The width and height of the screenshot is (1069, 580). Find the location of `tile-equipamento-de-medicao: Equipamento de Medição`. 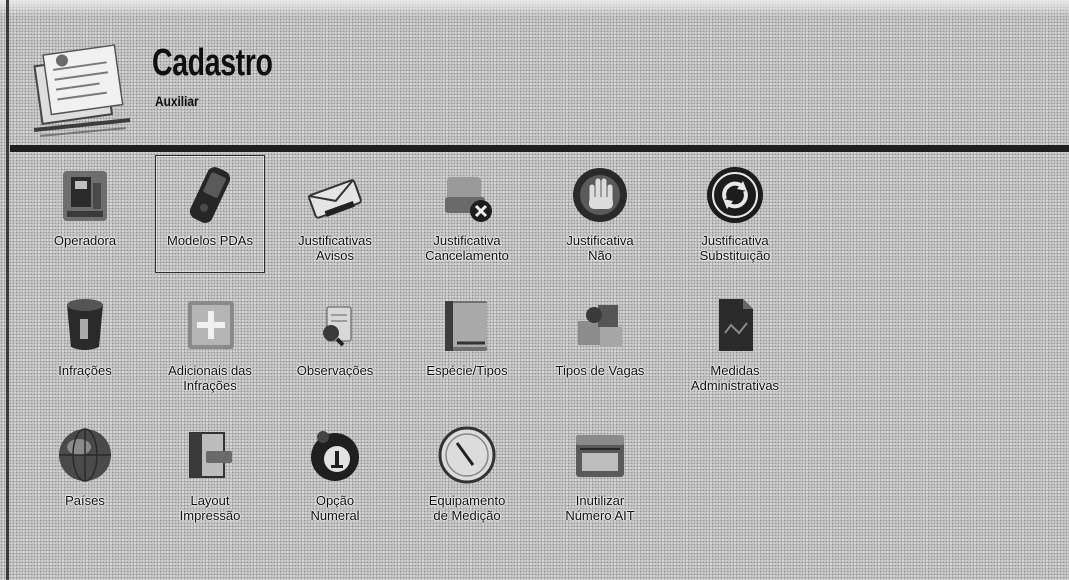

tile-equipamento-de-medicao: Equipamento de Medição is located at coordinates (467, 473).